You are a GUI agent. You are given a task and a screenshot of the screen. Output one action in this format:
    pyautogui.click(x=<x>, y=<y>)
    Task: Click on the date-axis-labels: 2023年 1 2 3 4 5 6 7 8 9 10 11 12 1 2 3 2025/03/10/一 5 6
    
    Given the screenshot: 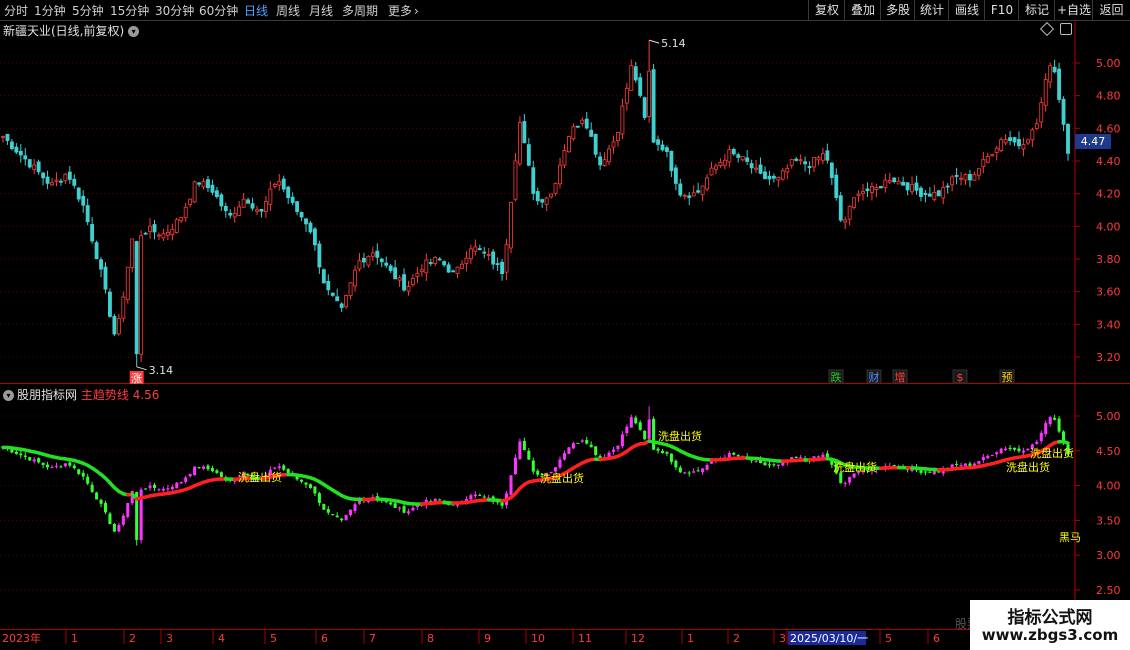 What is the action you would take?
    pyautogui.click(x=471, y=637)
    